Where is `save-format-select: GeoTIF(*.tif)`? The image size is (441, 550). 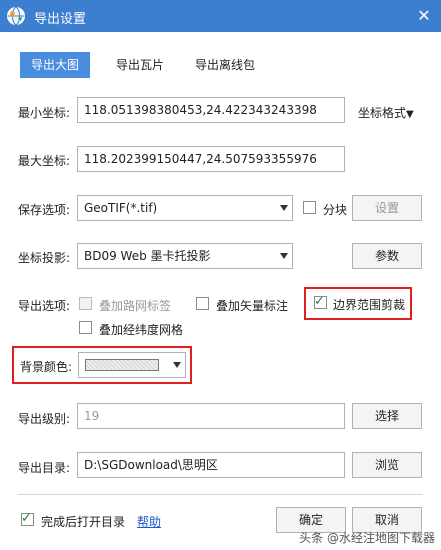
save-format-select: GeoTIF(*.tif) is located at coordinates (185, 208).